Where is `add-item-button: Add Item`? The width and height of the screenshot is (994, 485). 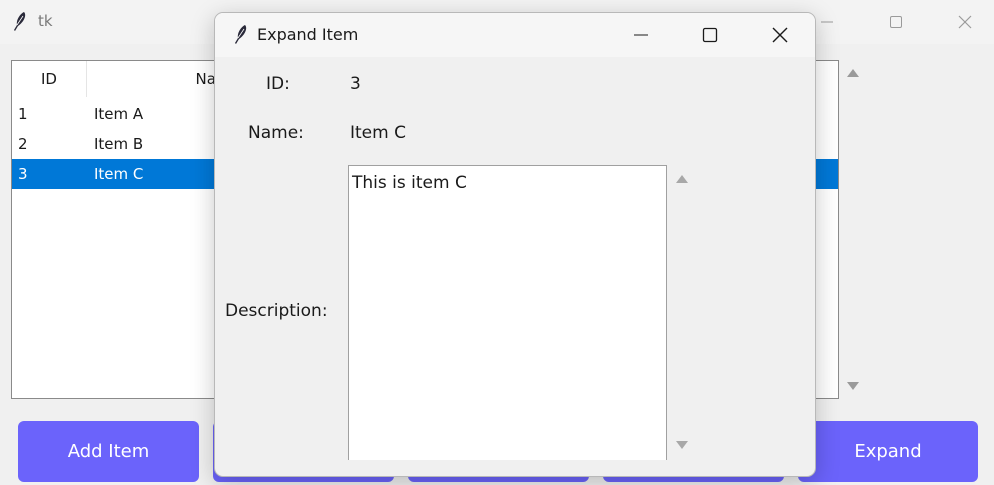
add-item-button: Add Item is located at coordinates (108, 451).